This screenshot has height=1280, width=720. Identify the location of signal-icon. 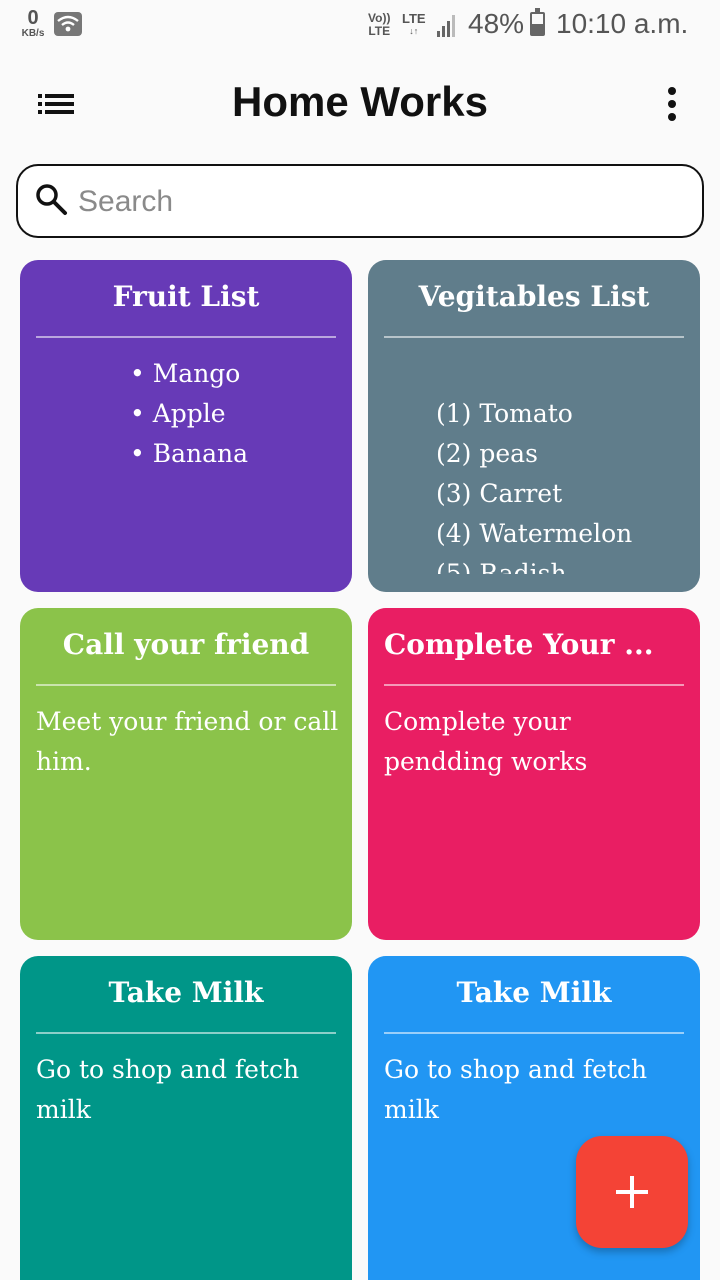
(448, 27).